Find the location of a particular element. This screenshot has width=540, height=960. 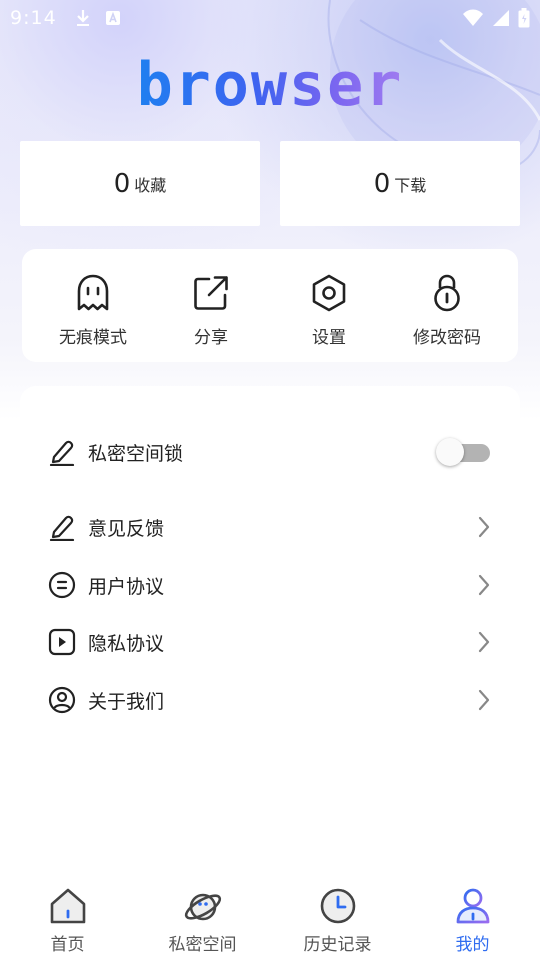

about-us-label: 关于我们 is located at coordinates (126, 701).